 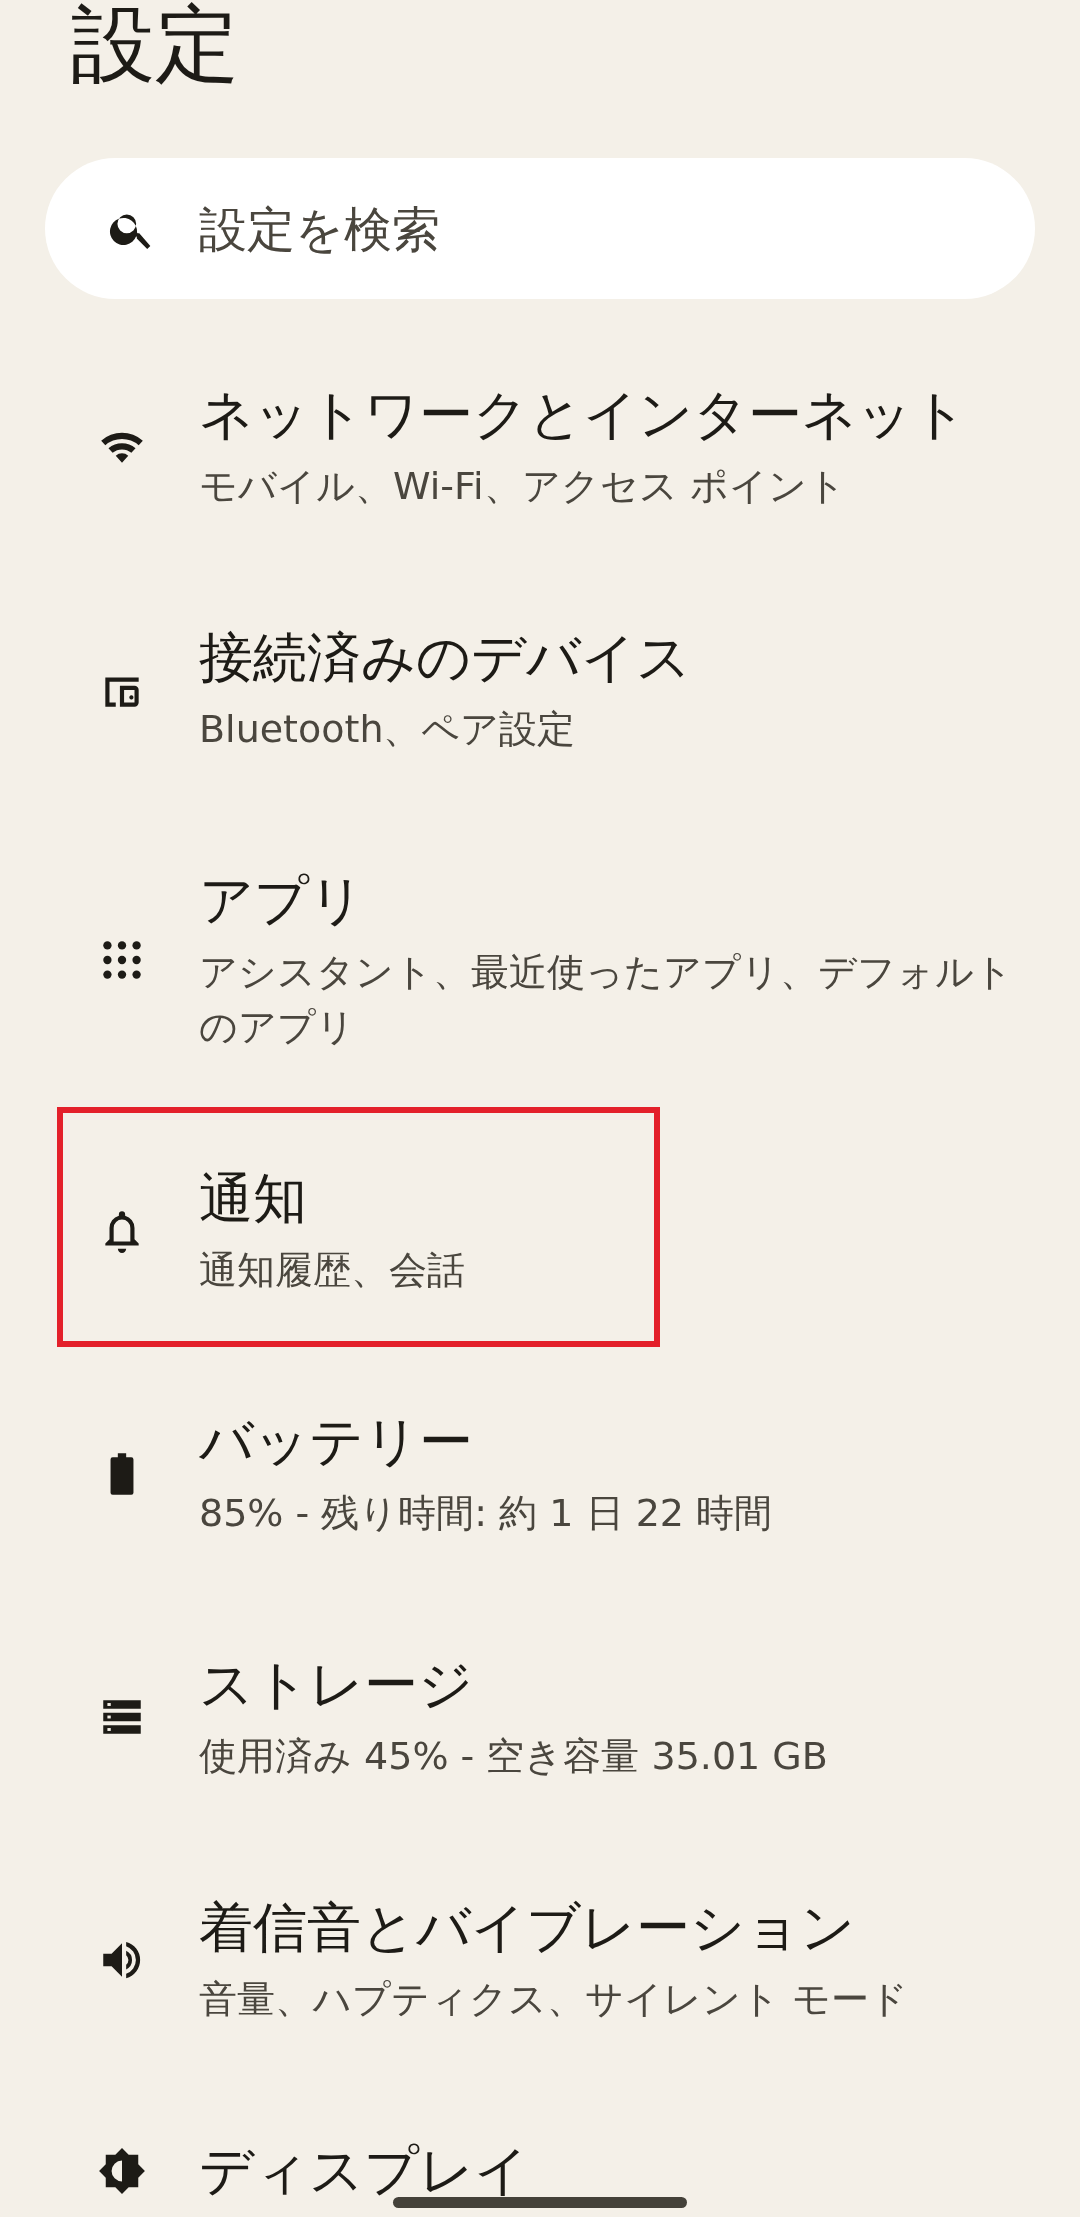 I want to click on item-title: 接続済みのデバイス, so click(x=445, y=658).